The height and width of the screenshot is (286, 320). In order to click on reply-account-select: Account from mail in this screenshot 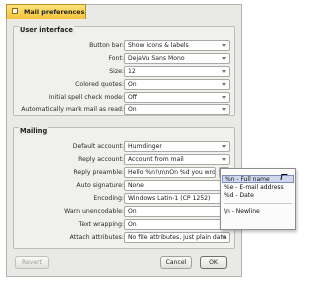, I will do `click(177, 159)`.